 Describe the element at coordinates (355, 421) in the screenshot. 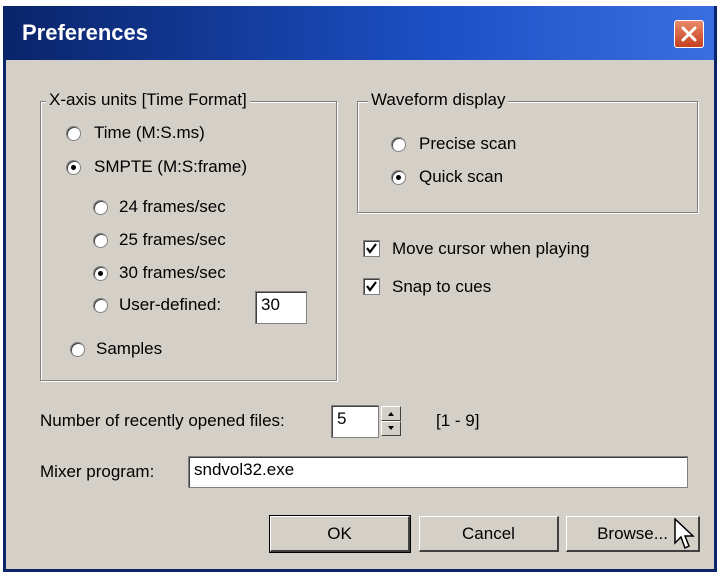

I see `recent-files-input: 5` at that location.